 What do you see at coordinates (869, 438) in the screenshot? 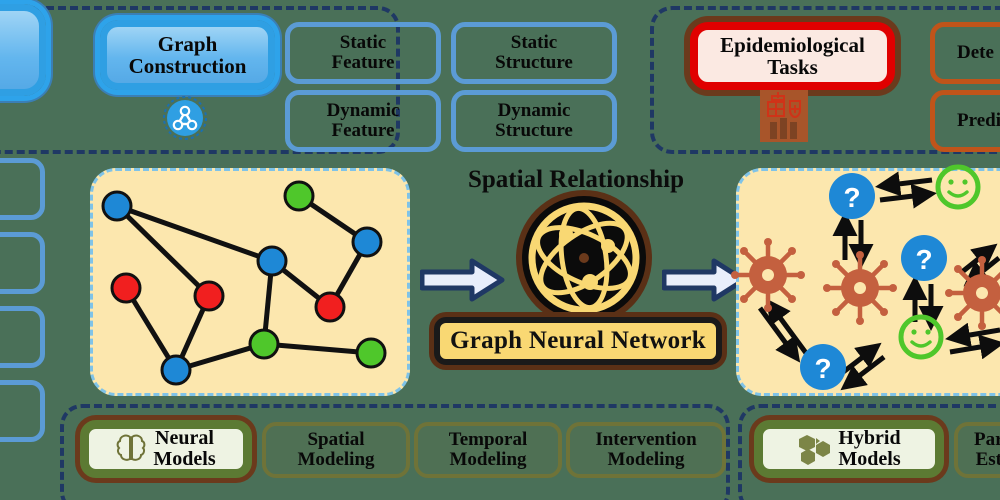
I see `hybrid-models-label-1: Hybrid` at bounding box center [869, 438].